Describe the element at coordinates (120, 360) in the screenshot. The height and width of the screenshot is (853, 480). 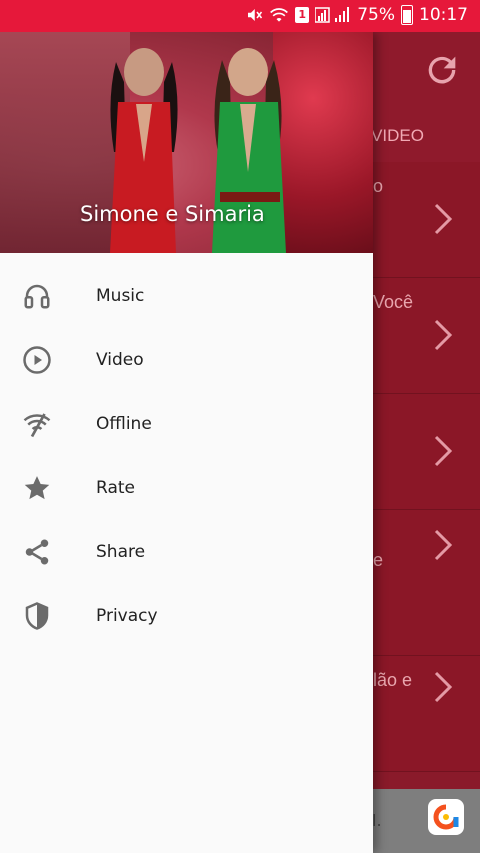
I see `menu-item-label: Video` at that location.